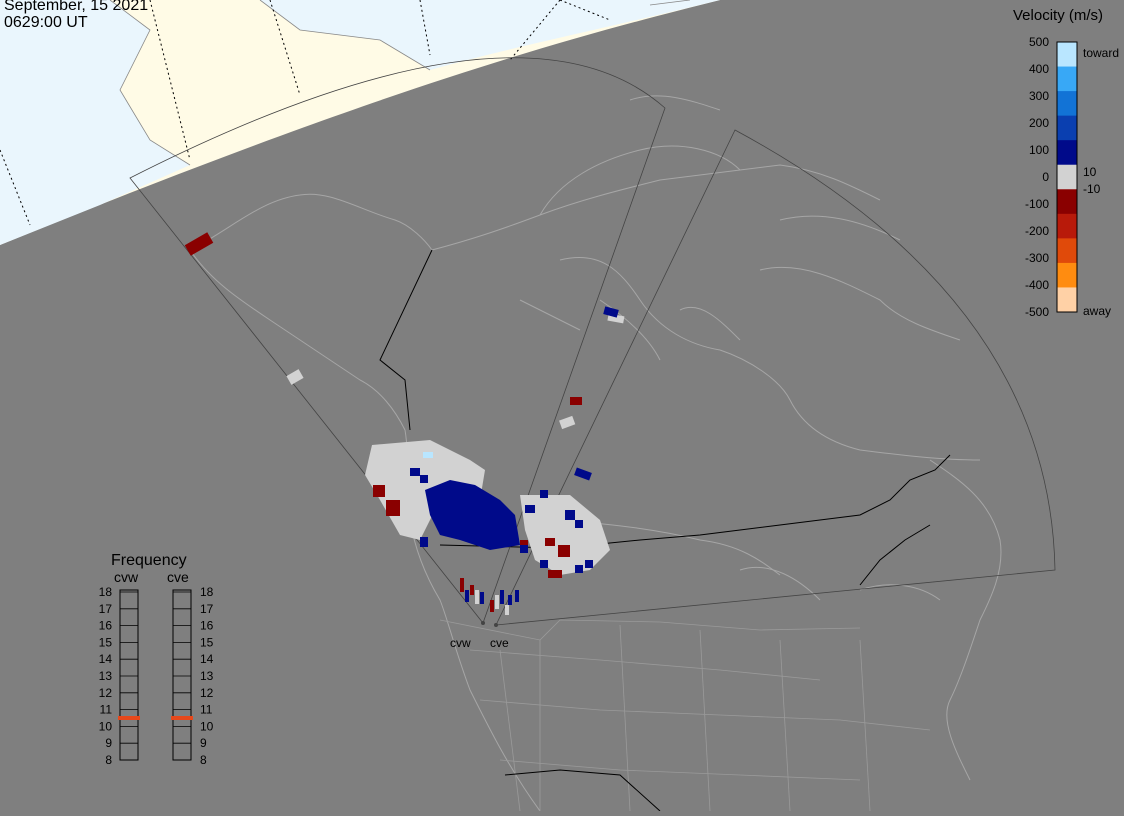 This screenshot has height=816, width=1124. Describe the element at coordinates (1037, 258) in the screenshot. I see `velocity-tick-label: -300` at that location.